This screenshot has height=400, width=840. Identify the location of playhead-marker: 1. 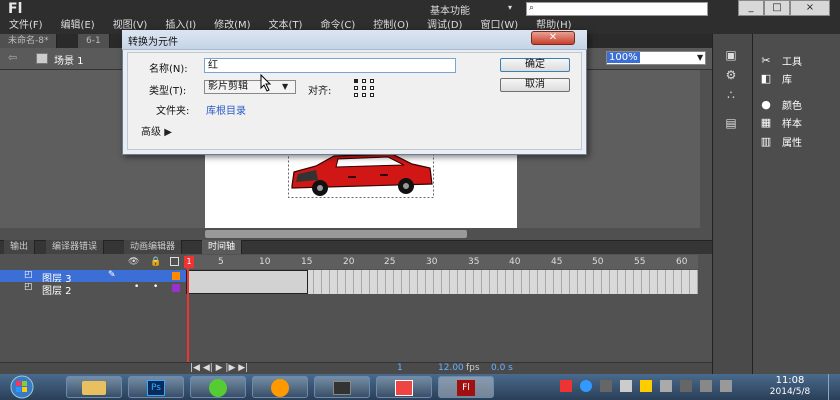
(189, 262).